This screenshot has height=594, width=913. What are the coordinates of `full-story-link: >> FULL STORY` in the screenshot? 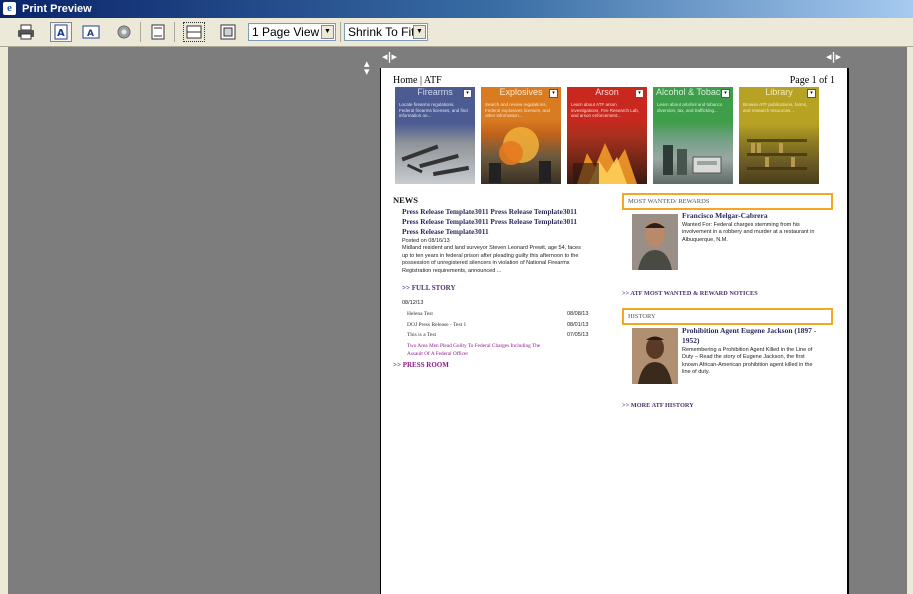 It's located at (429, 288).